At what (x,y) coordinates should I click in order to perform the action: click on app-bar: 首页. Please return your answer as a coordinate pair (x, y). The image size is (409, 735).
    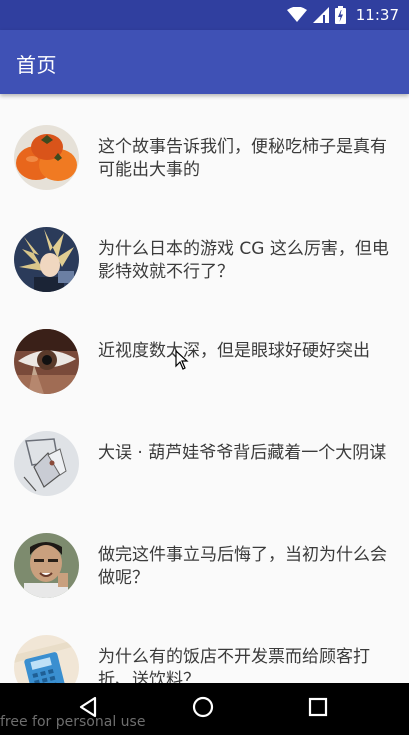
    Looking at the image, I should click on (204, 62).